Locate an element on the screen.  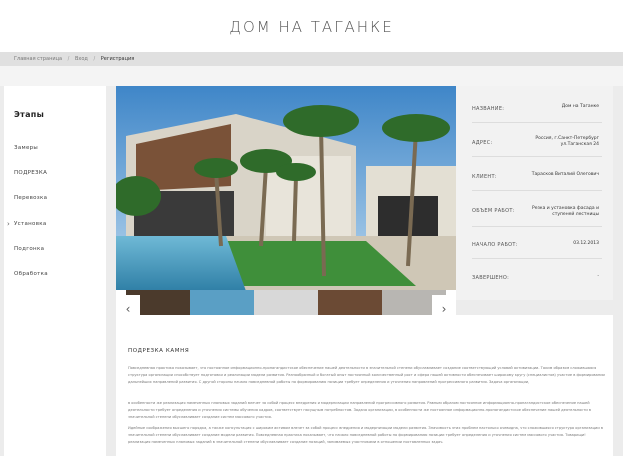
site-title: ДОМ НА ТАГАНКЕ is located at coordinates (311, 27).